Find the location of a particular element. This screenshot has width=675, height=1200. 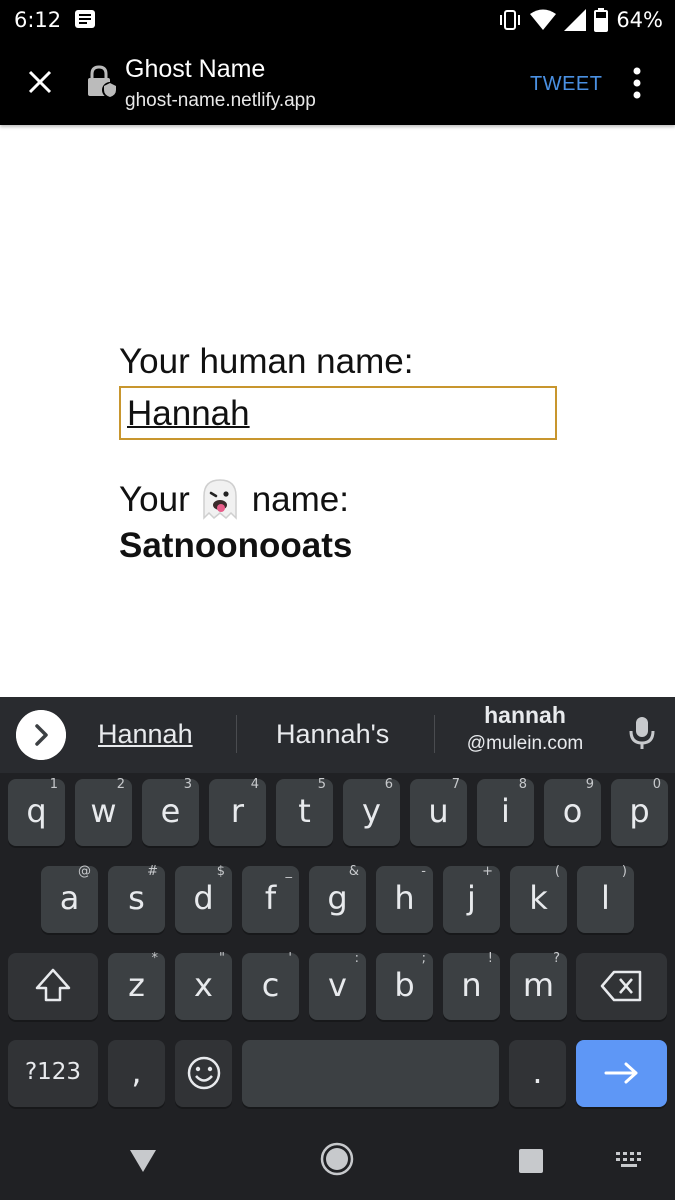

site-info-icon is located at coordinates (102, 82).